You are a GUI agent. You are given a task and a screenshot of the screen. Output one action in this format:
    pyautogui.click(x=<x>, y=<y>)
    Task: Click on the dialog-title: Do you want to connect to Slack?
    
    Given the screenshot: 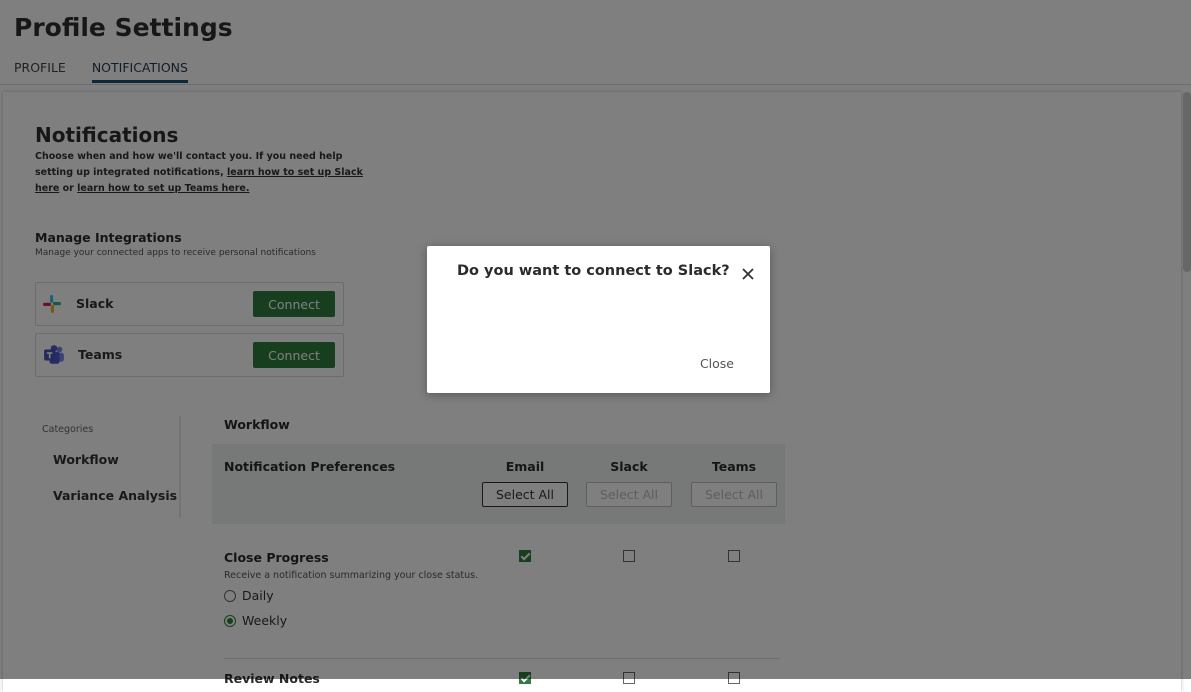 What is the action you would take?
    pyautogui.click(x=593, y=271)
    